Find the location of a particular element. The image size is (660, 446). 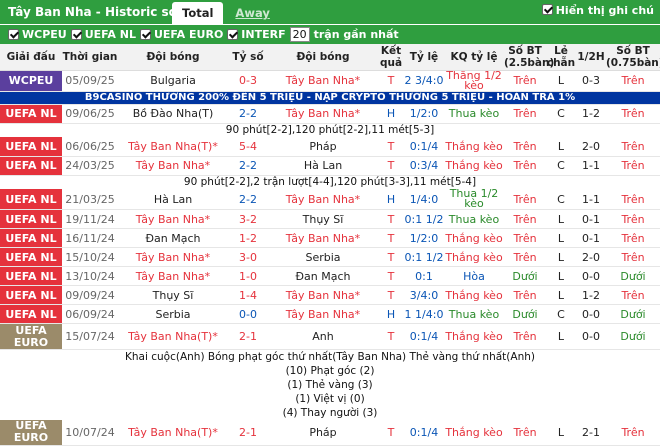

home-team: Bồ Đào Nha(T) is located at coordinates (173, 114).